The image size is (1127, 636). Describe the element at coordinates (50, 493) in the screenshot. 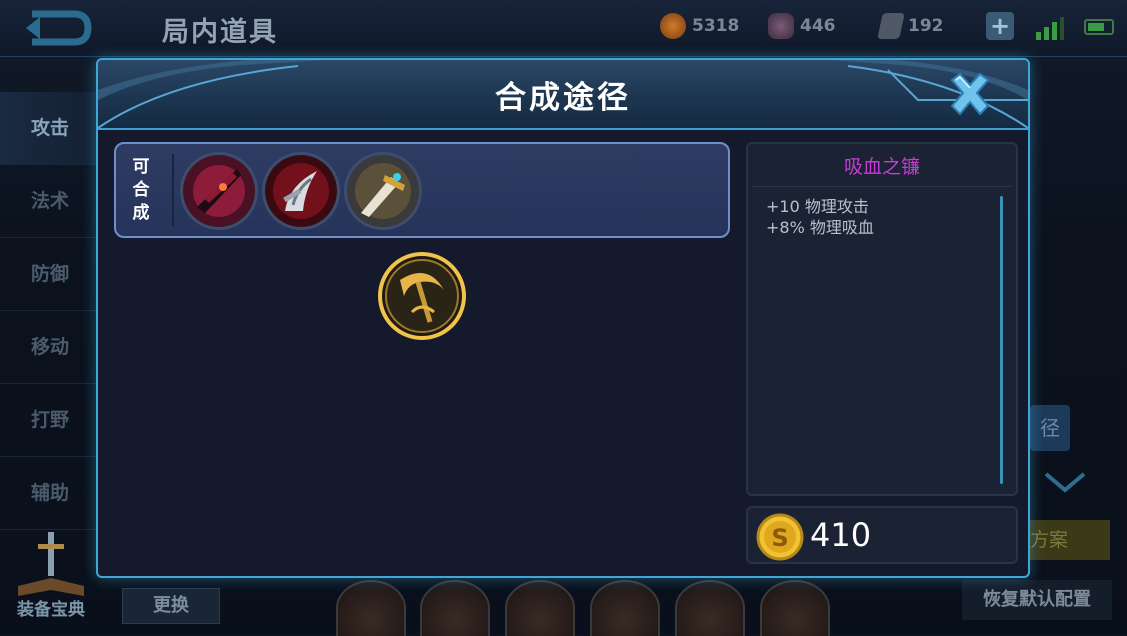

I see `sidebar-item-support: 辅助` at that location.